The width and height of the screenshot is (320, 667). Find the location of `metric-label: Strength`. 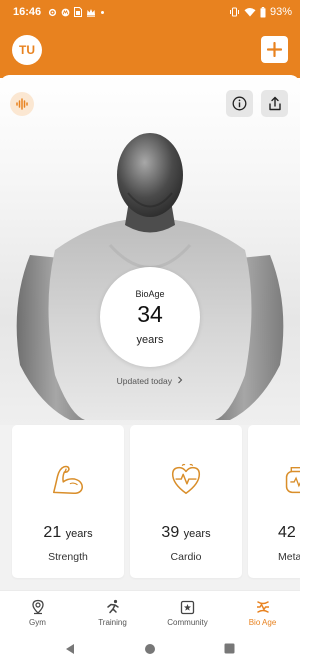

metric-label: Strength is located at coordinates (68, 557).